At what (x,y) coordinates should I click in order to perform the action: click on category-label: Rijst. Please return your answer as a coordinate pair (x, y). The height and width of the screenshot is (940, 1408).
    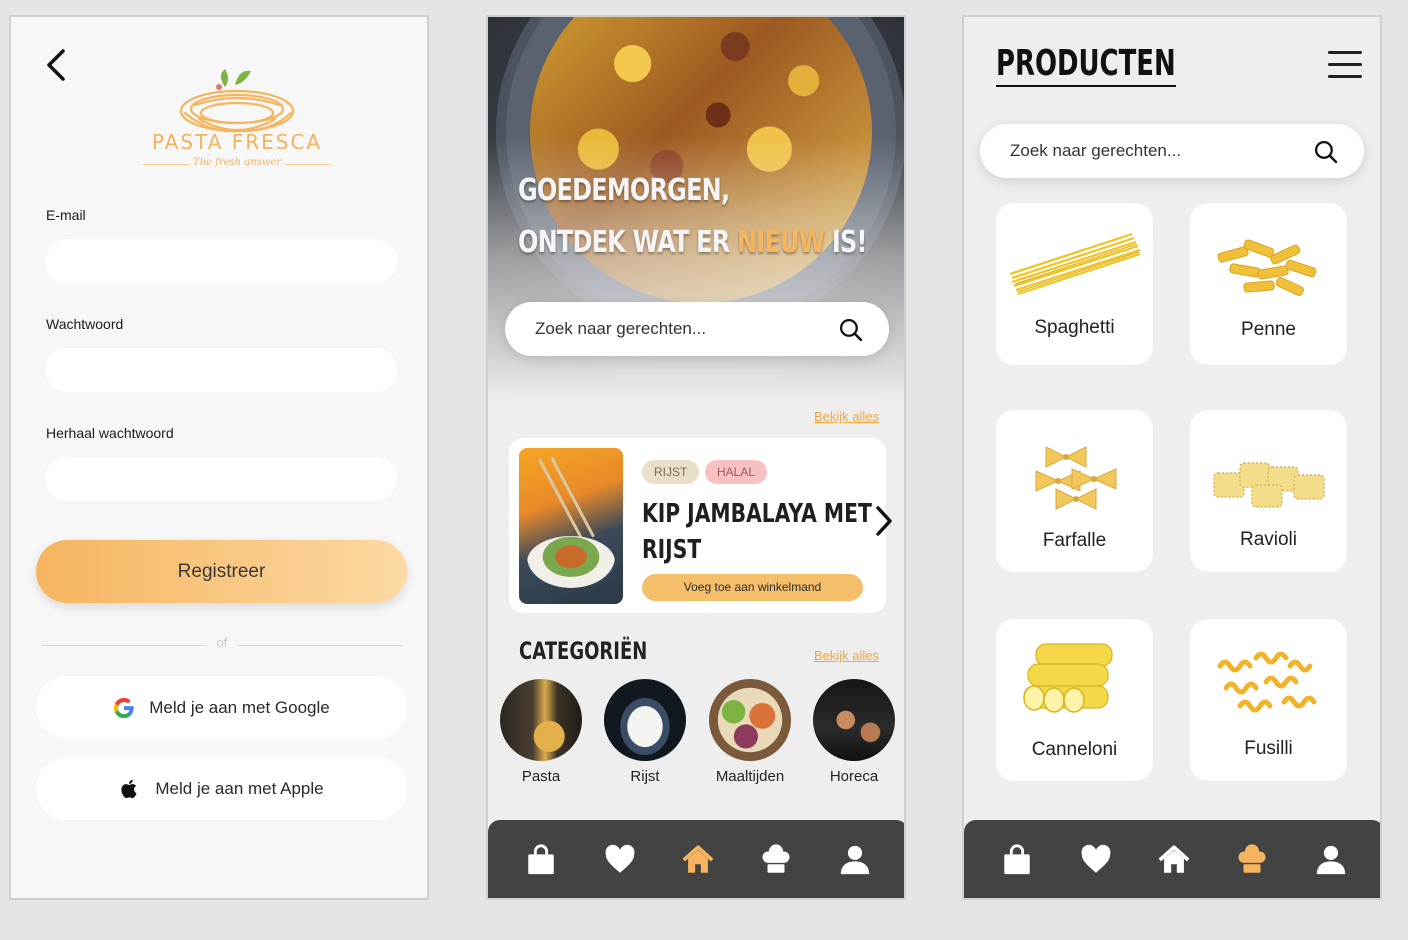
    Looking at the image, I should click on (645, 776).